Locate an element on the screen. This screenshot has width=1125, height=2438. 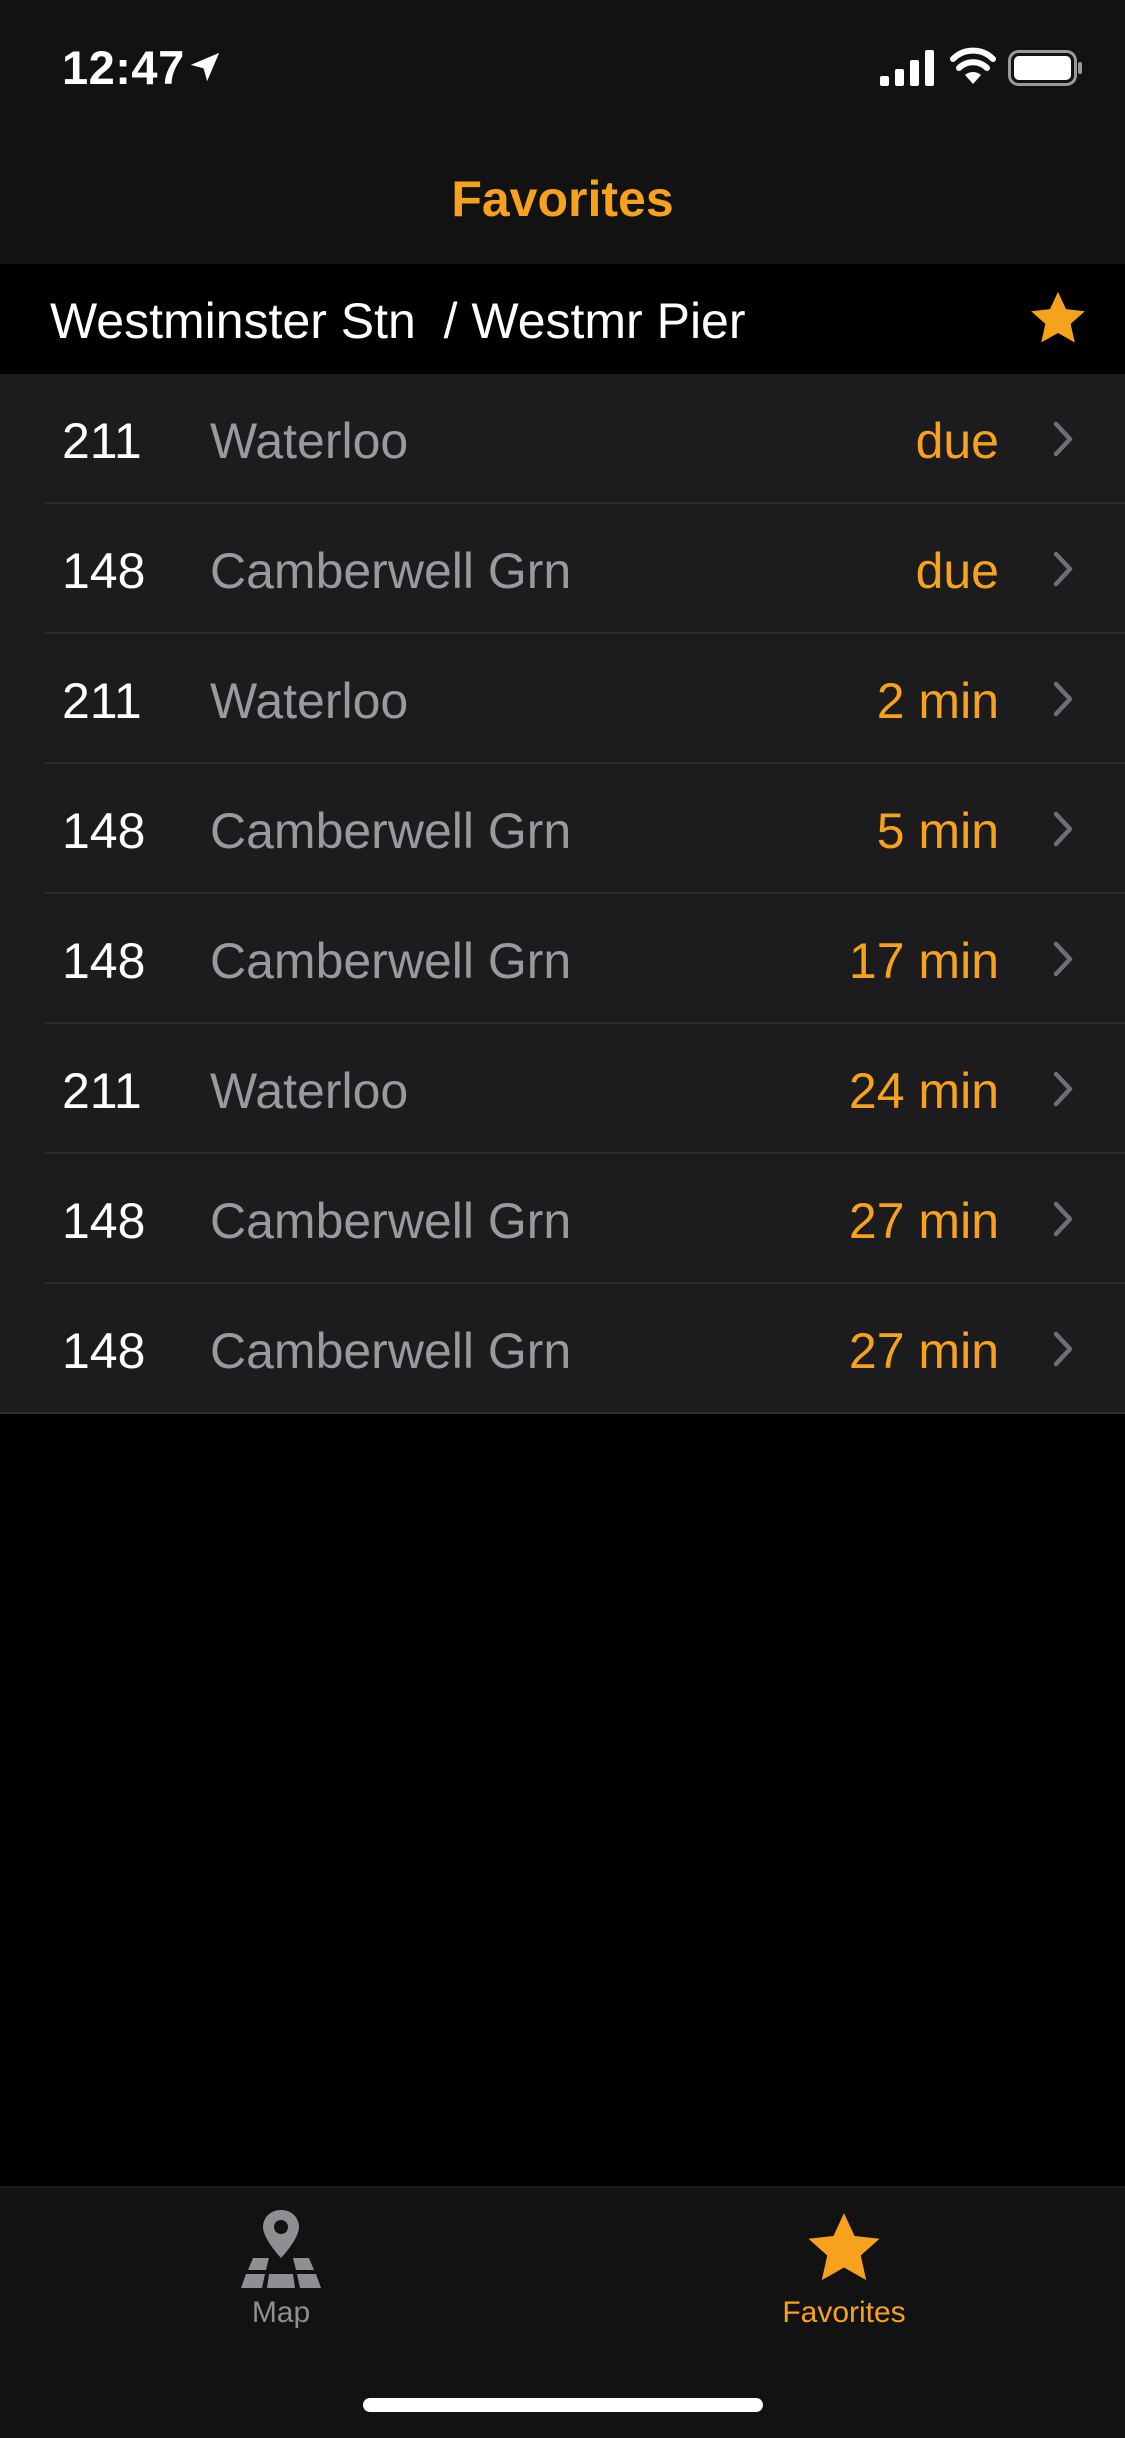
status-bar: 12:47 is located at coordinates (562, 66).